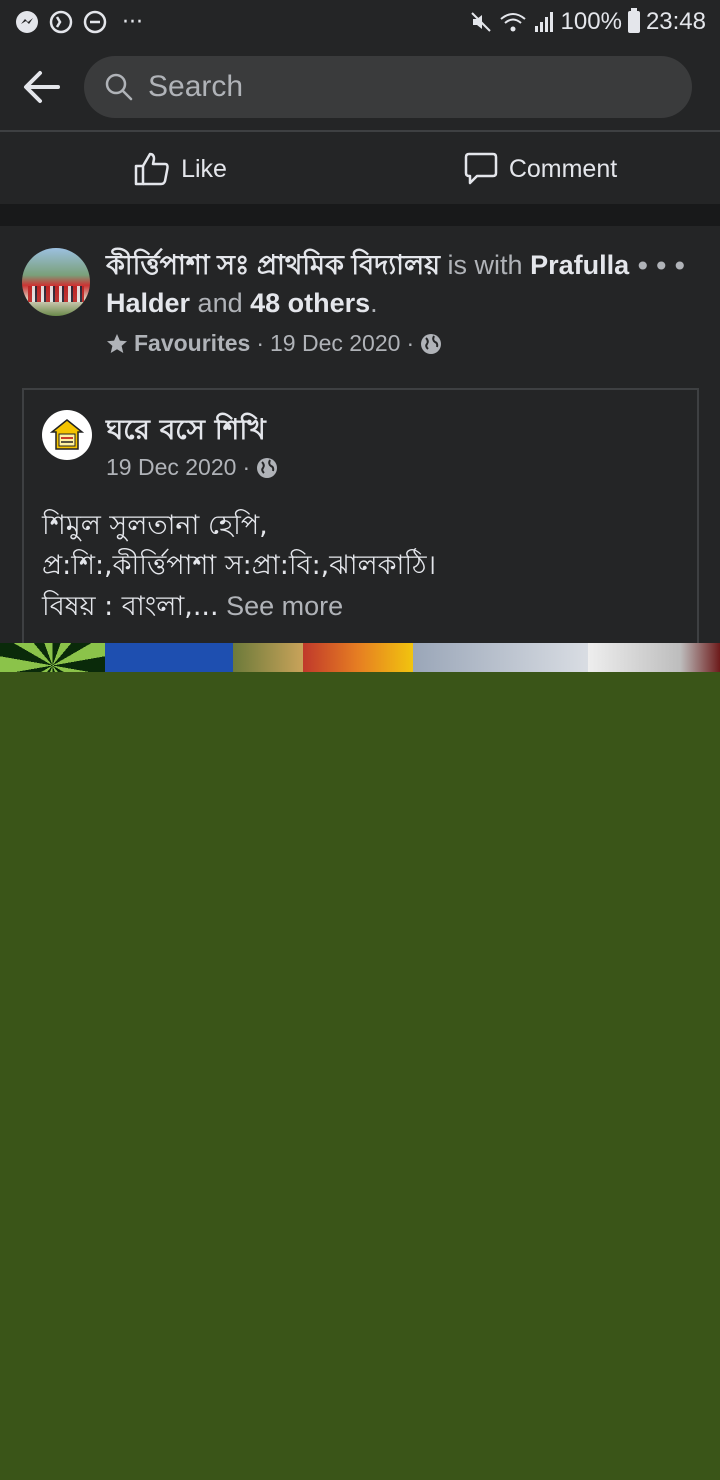 This screenshot has width=720, height=1480. What do you see at coordinates (180, 169) in the screenshot?
I see `like-button: Like` at bounding box center [180, 169].